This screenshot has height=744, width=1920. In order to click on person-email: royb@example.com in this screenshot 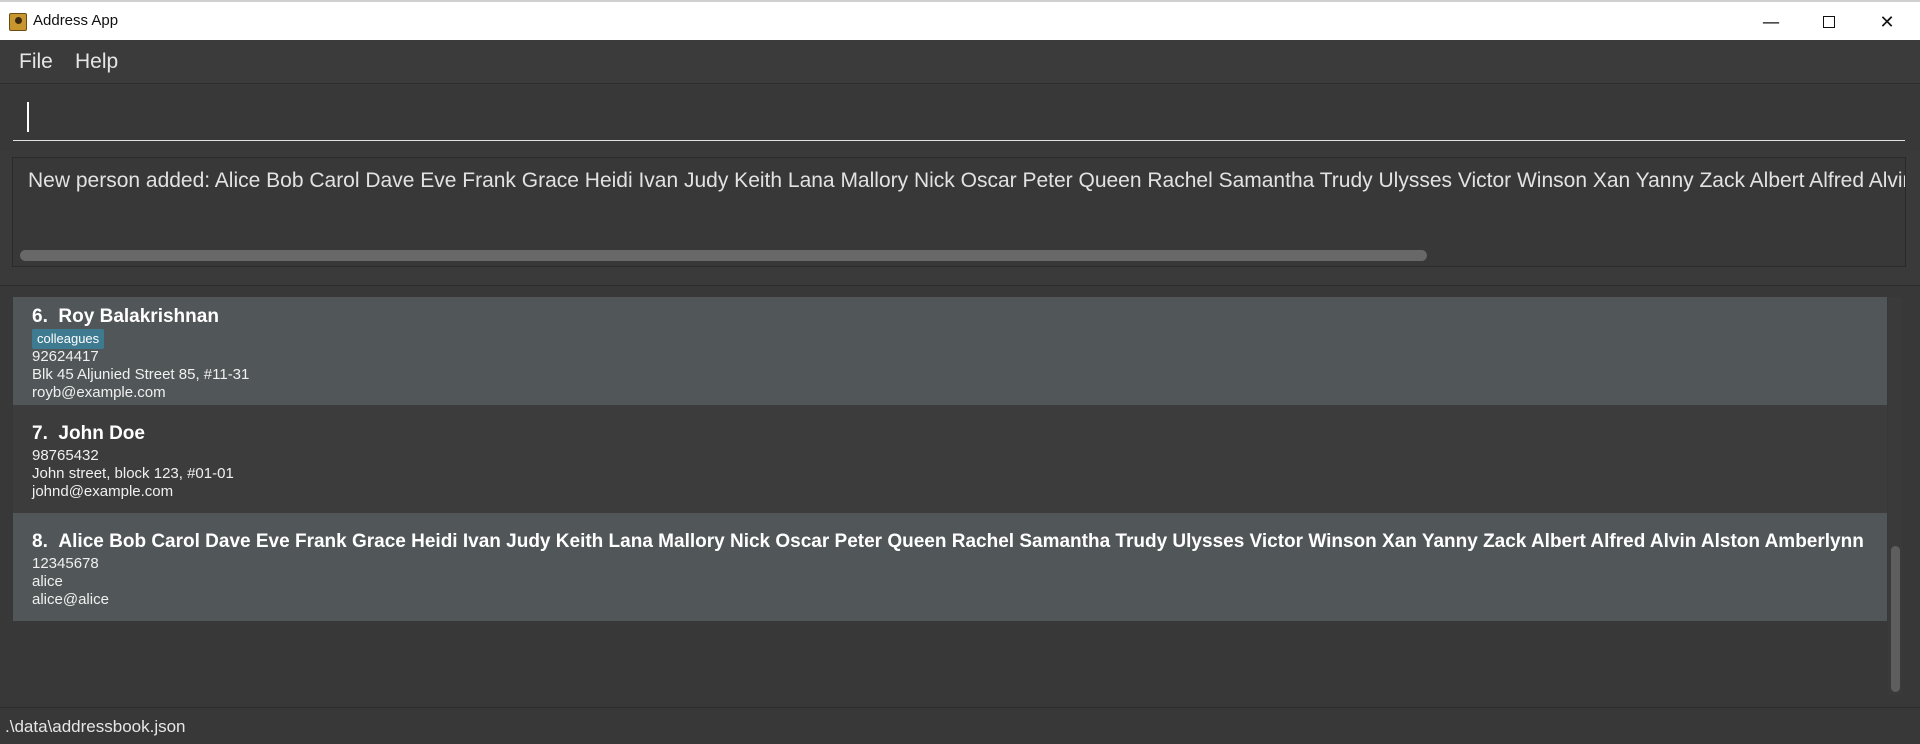, I will do `click(99, 392)`.